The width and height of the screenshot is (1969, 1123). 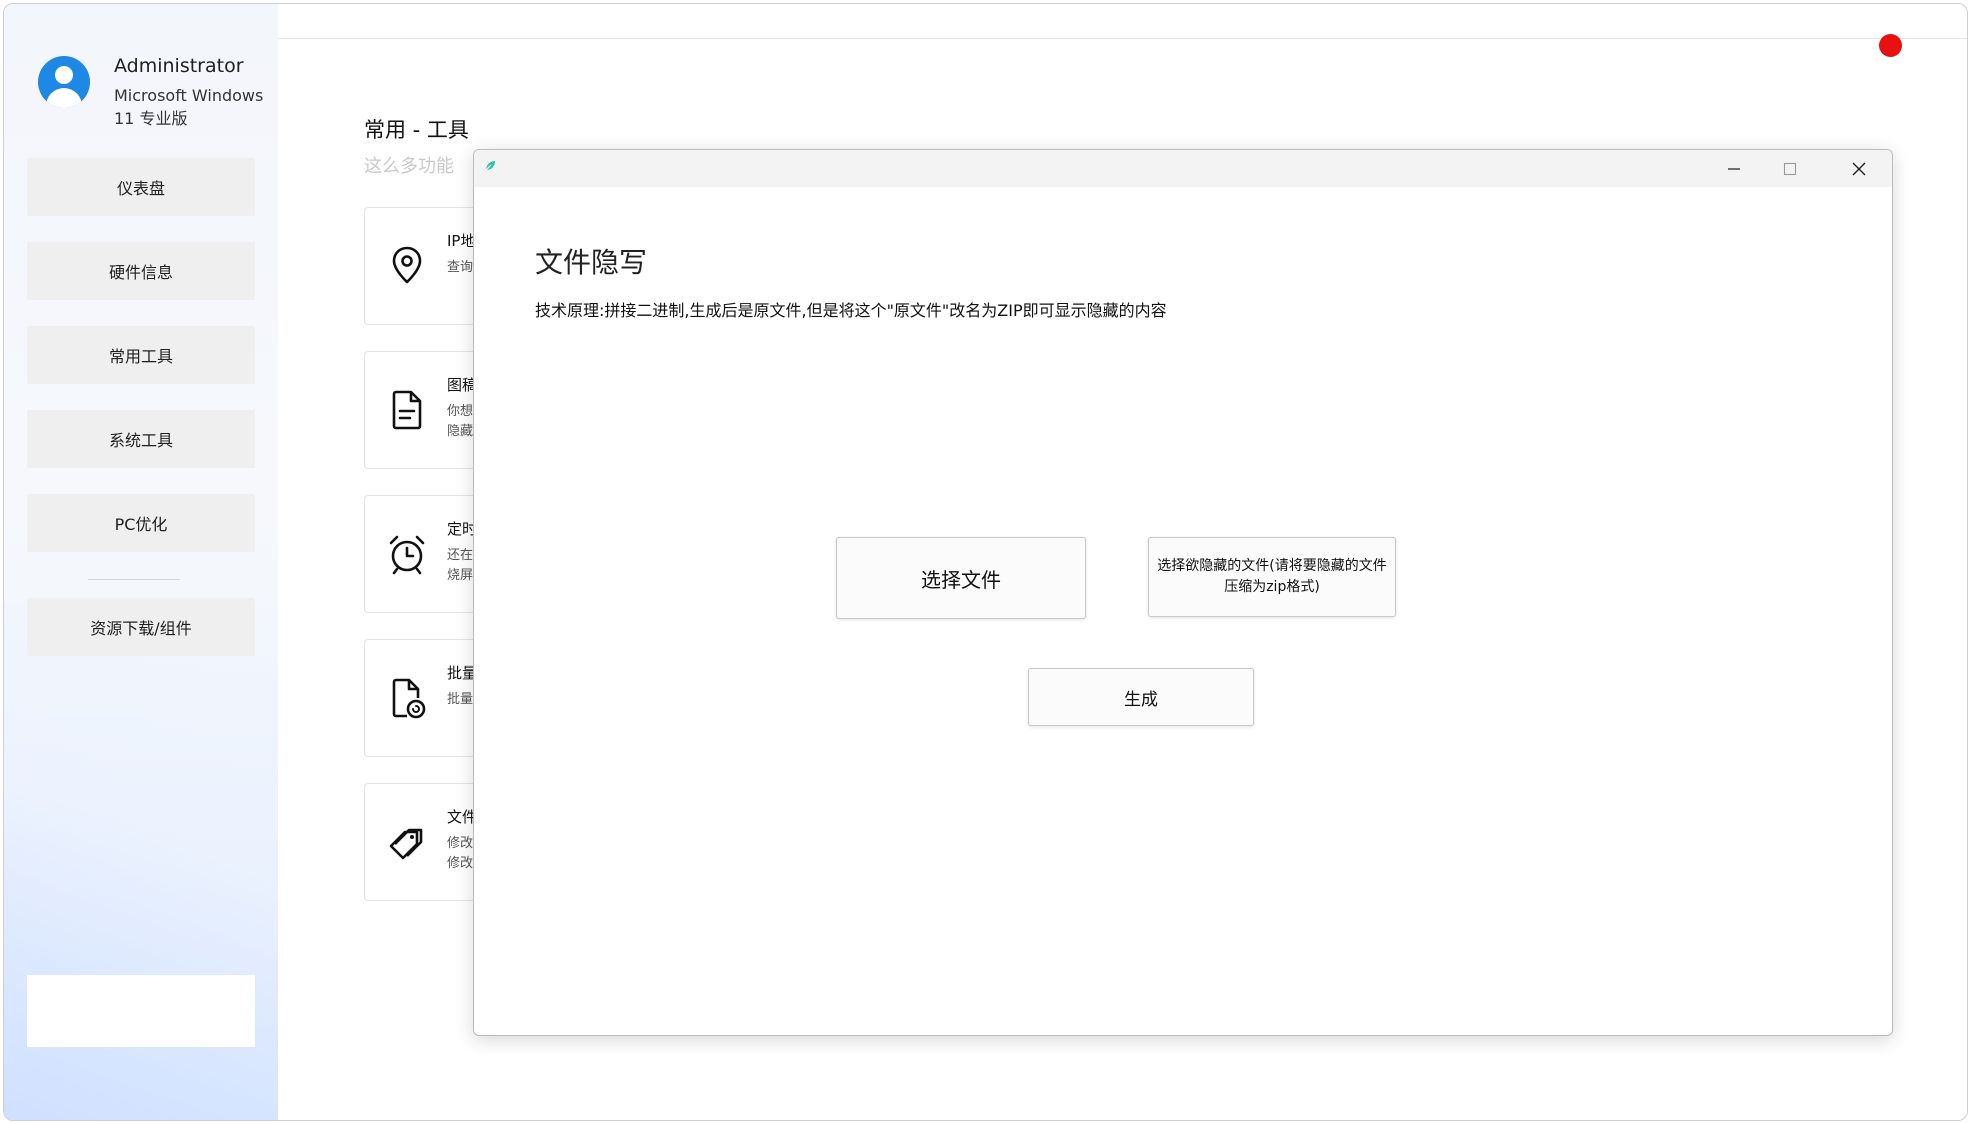 What do you see at coordinates (407, 410) in the screenshot?
I see `document-icon` at bounding box center [407, 410].